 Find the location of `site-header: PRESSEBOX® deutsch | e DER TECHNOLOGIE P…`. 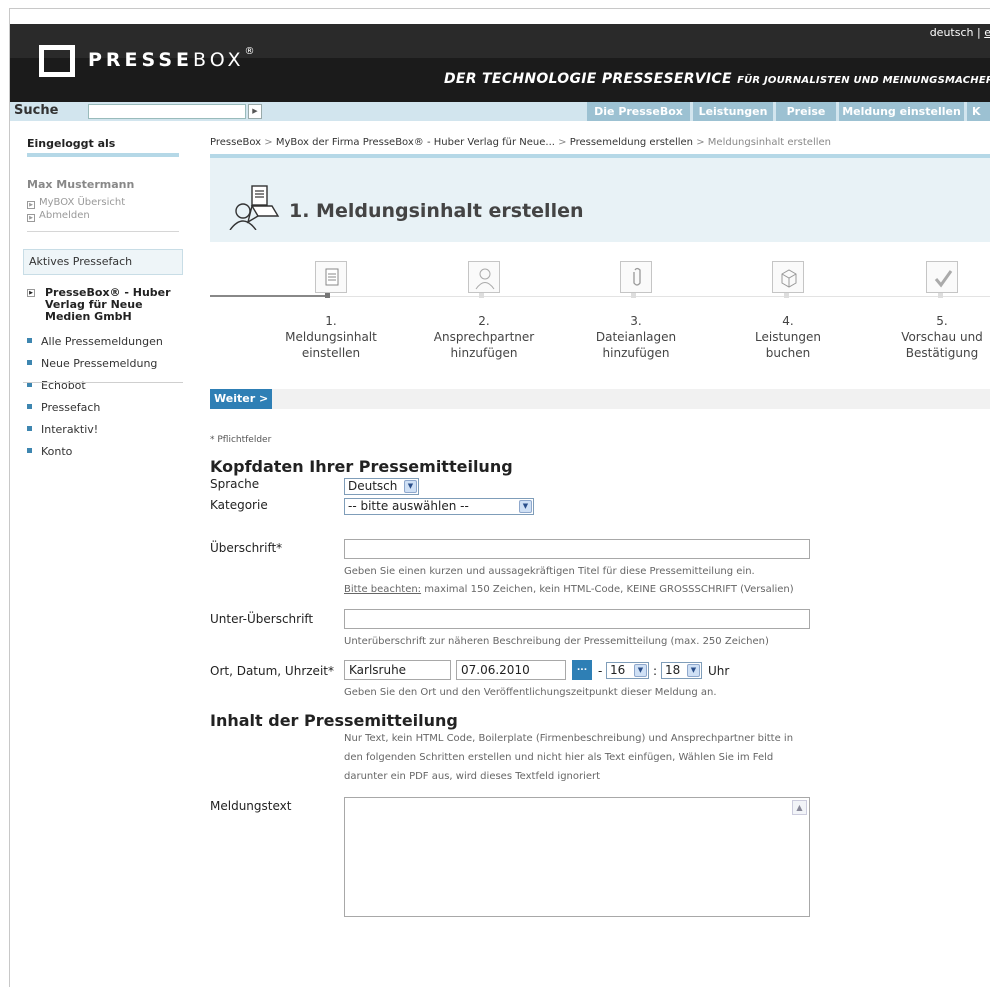

site-header: PRESSEBOX® deutsch | e DER TECHNOLOGIE P… is located at coordinates (500, 63).